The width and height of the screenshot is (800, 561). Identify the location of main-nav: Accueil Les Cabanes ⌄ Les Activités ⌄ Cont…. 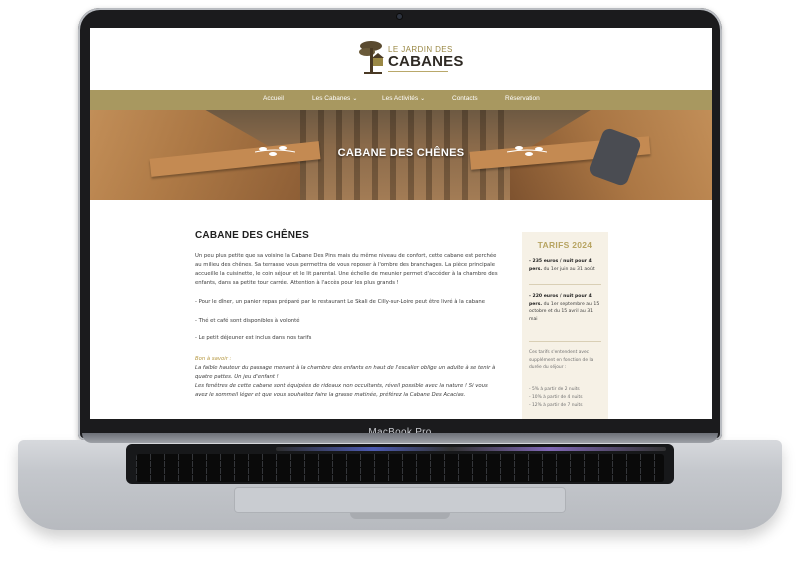
(401, 100).